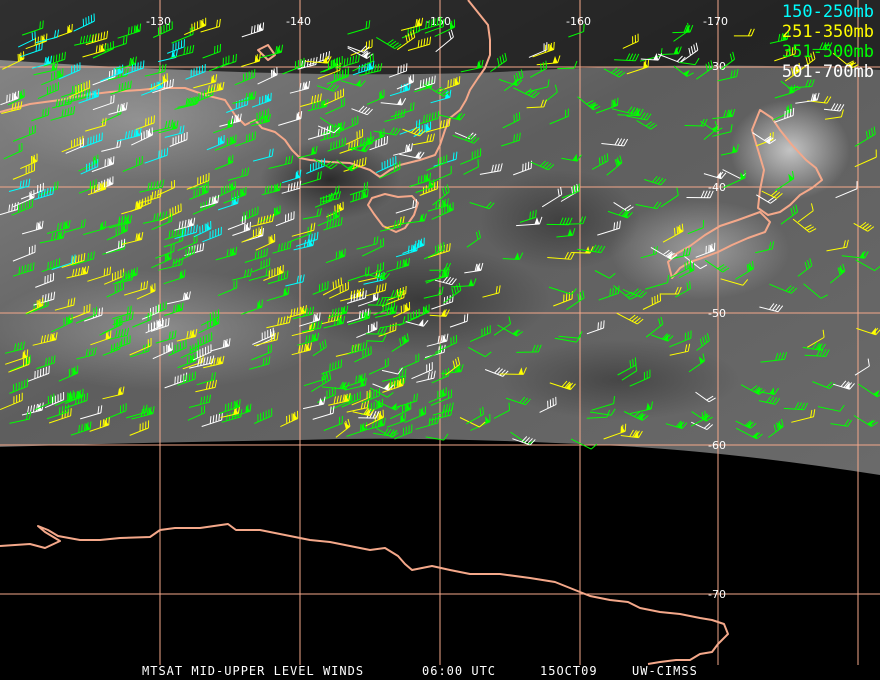 This screenshot has width=880, height=680. I want to click on lat-label-60: -60, so click(717, 445).